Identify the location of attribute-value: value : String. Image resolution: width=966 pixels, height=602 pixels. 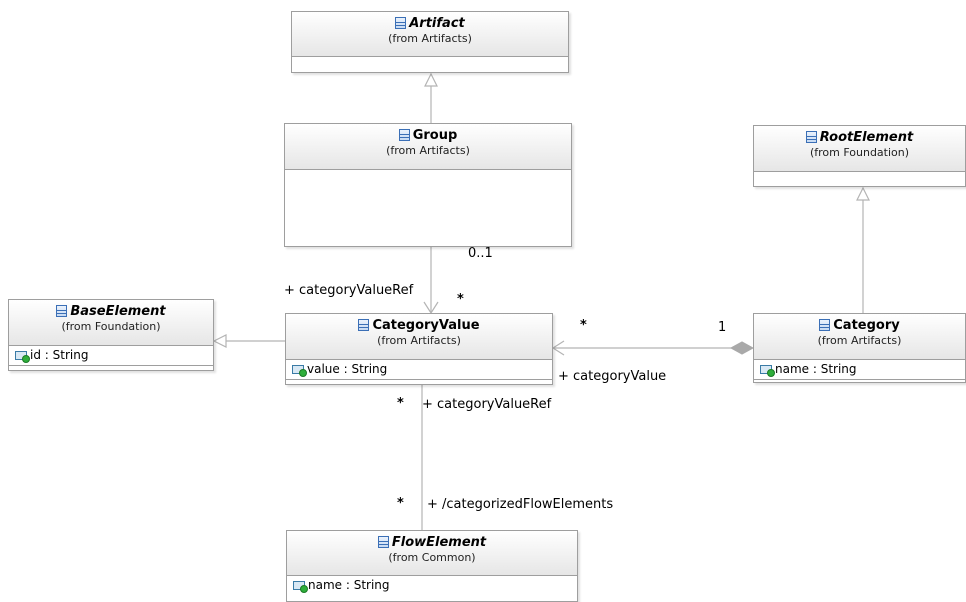
(347, 369).